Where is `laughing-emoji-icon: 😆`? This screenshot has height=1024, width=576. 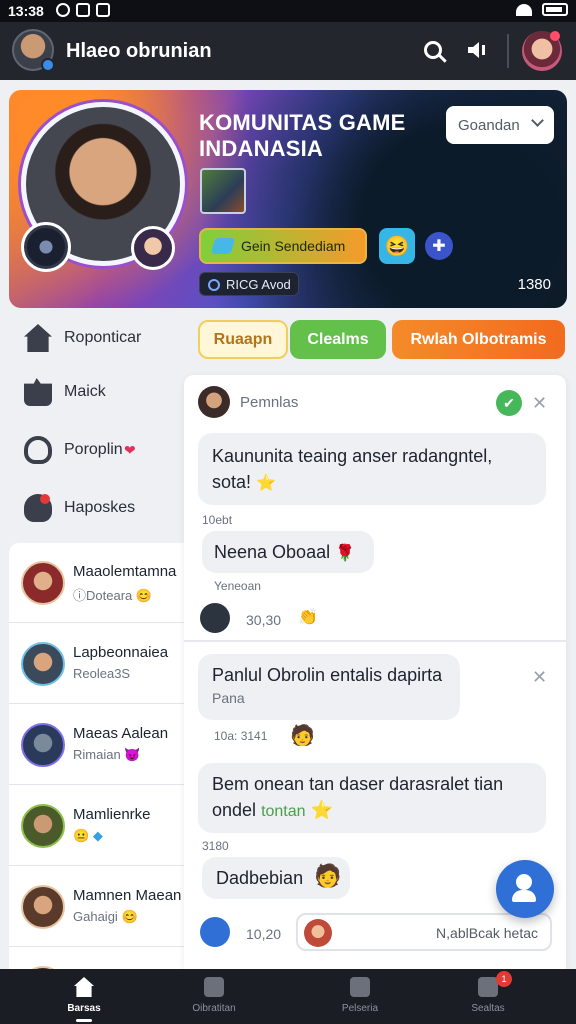 laughing-emoji-icon: 😆 is located at coordinates (397, 246).